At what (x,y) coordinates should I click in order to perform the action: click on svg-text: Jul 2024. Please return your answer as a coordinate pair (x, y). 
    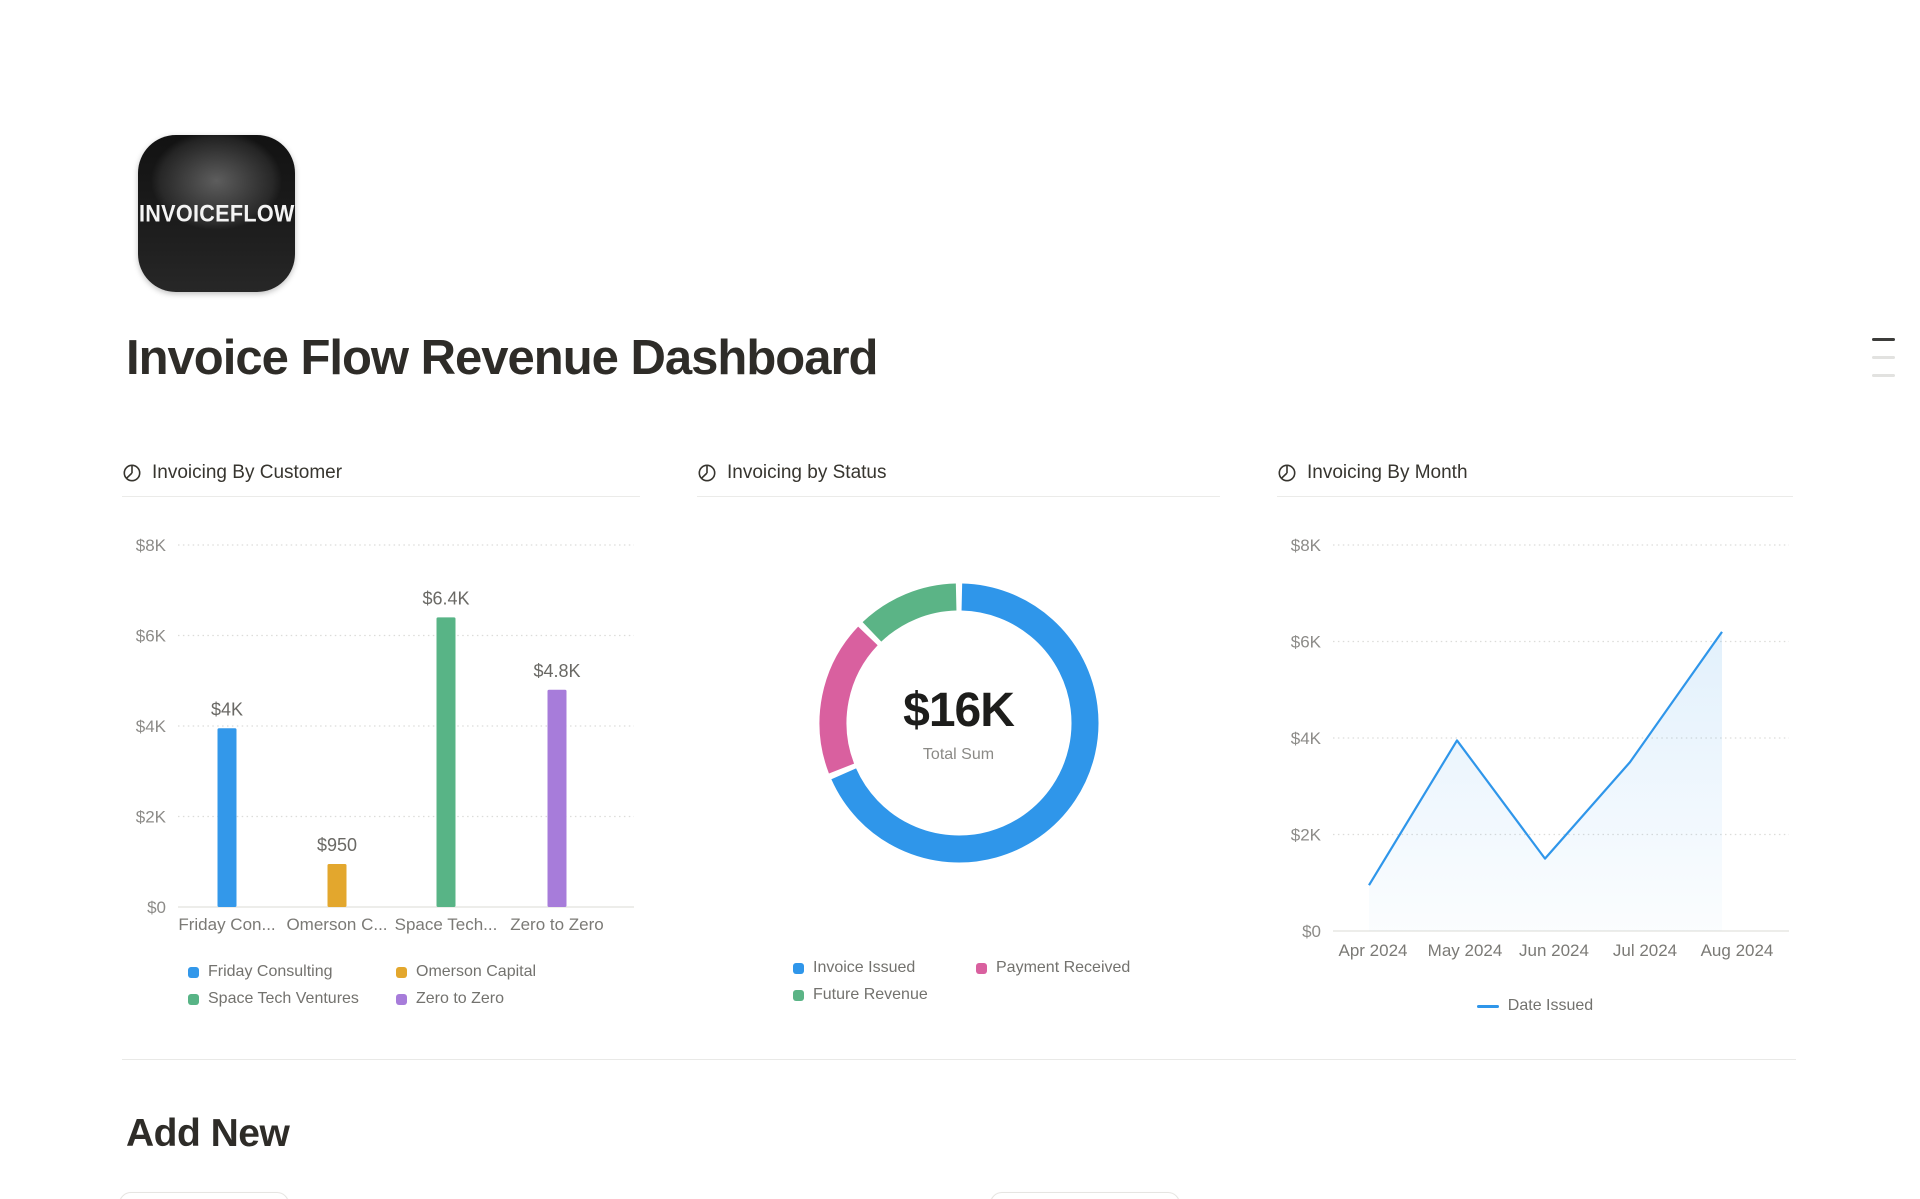
    Looking at the image, I should click on (1645, 950).